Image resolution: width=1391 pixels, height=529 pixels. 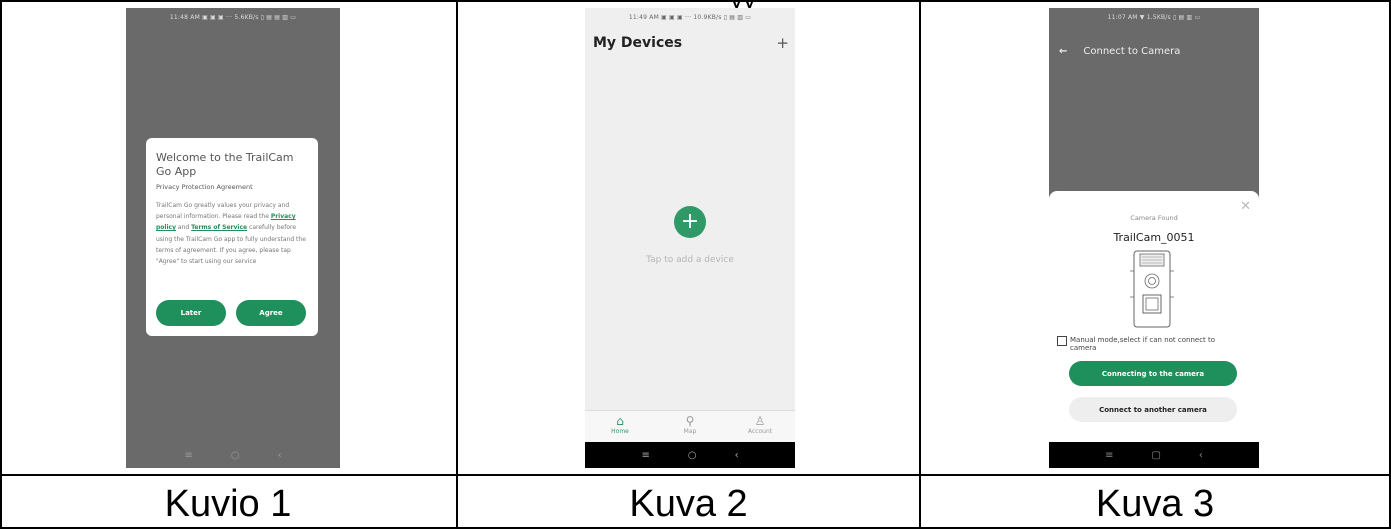 What do you see at coordinates (1152, 289) in the screenshot?
I see `trail-camera-illustration` at bounding box center [1152, 289].